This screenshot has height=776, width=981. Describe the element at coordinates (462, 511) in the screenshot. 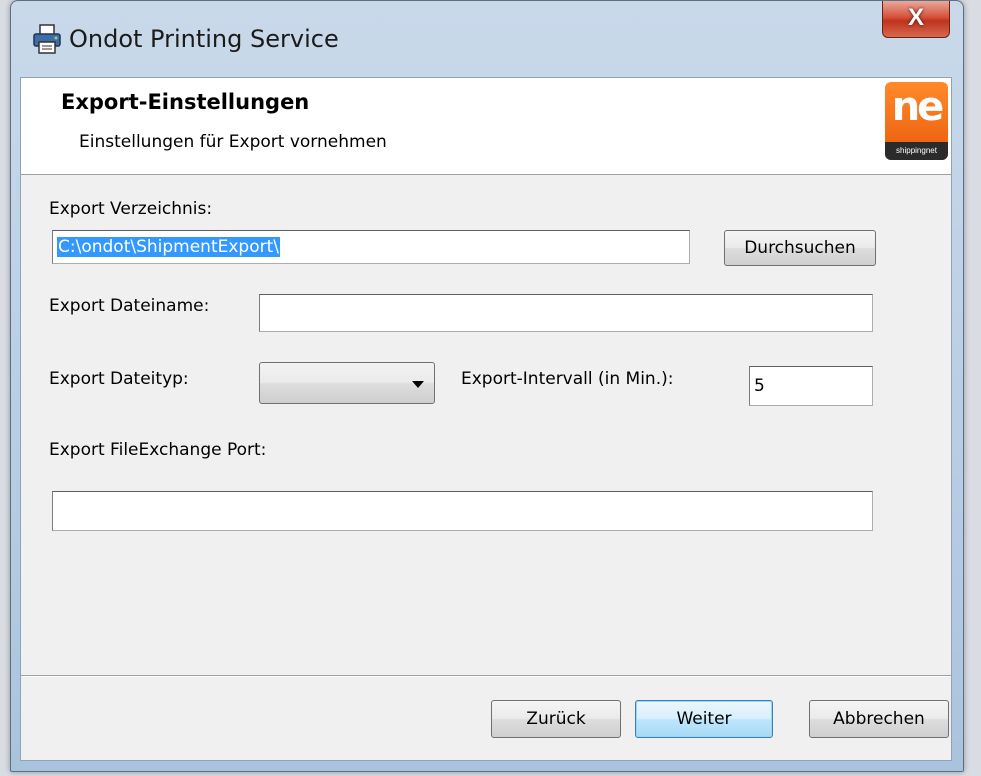

I see `port-input` at that location.